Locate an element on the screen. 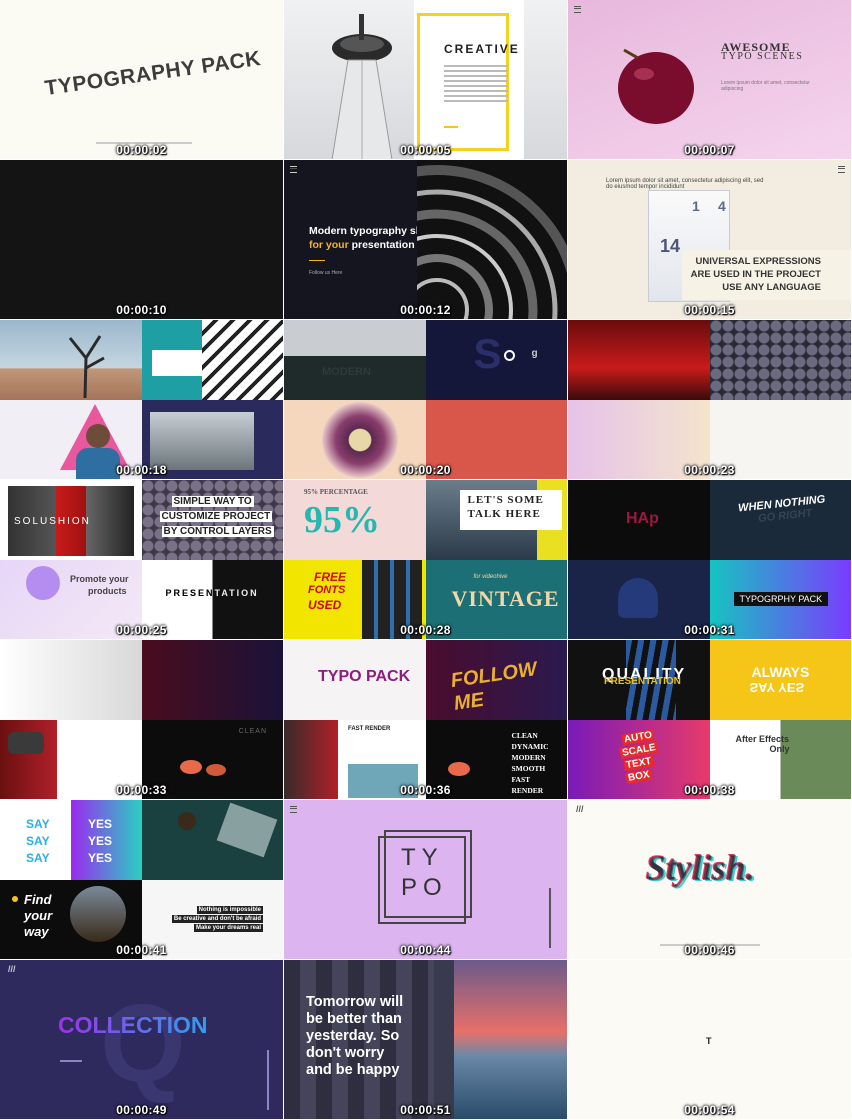 This screenshot has width=852, height=1120. tower-number-14: 14 is located at coordinates (670, 246).